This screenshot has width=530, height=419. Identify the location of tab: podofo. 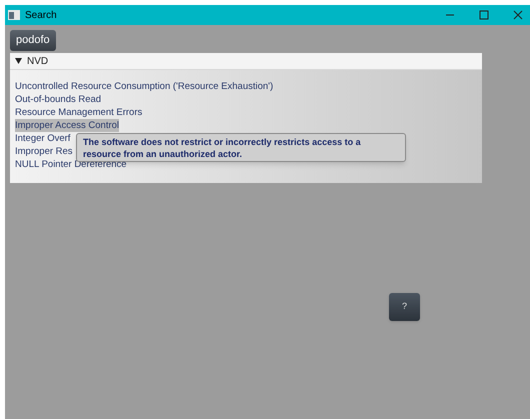
(33, 40).